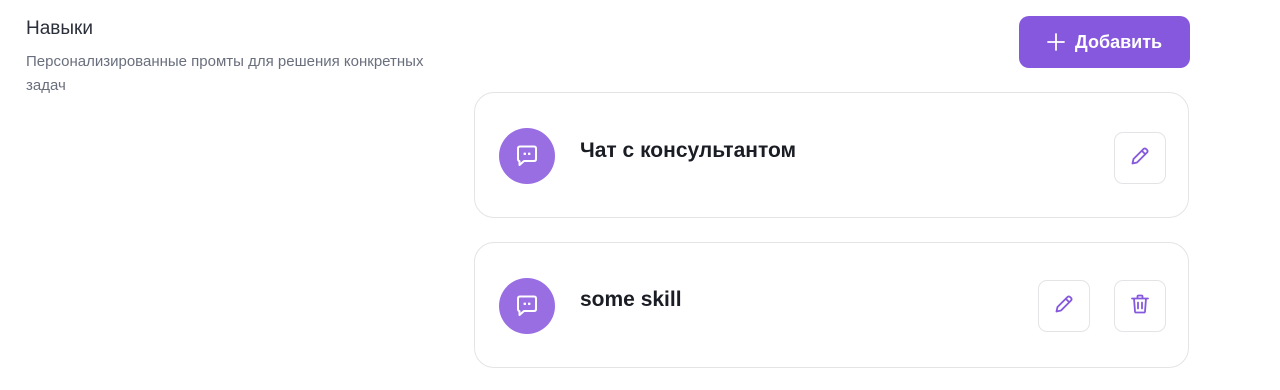 The width and height of the screenshot is (1280, 390). Describe the element at coordinates (631, 299) in the screenshot. I see `skill-name: some skill` at that location.